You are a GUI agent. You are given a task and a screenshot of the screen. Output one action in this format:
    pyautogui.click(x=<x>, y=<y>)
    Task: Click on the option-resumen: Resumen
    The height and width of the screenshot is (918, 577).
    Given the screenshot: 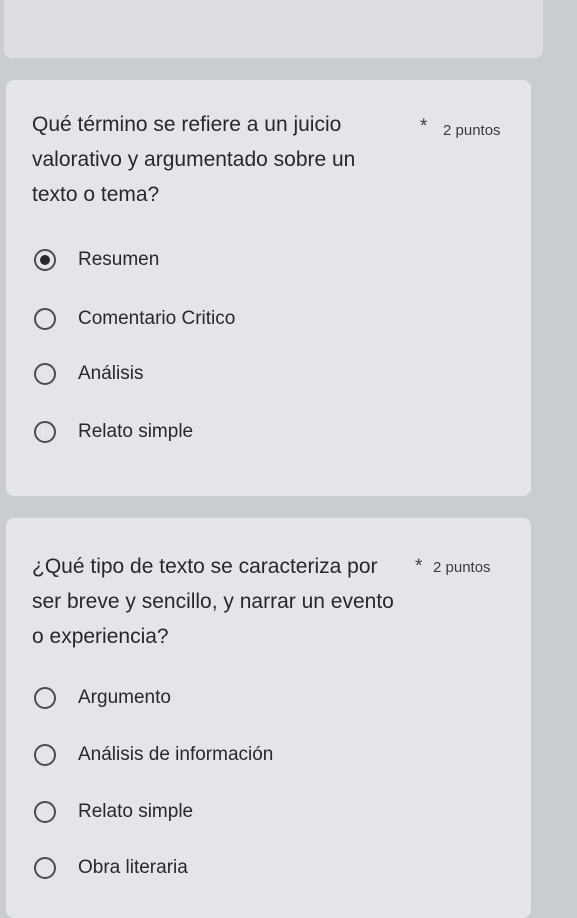 What is the action you would take?
    pyautogui.click(x=96, y=260)
    